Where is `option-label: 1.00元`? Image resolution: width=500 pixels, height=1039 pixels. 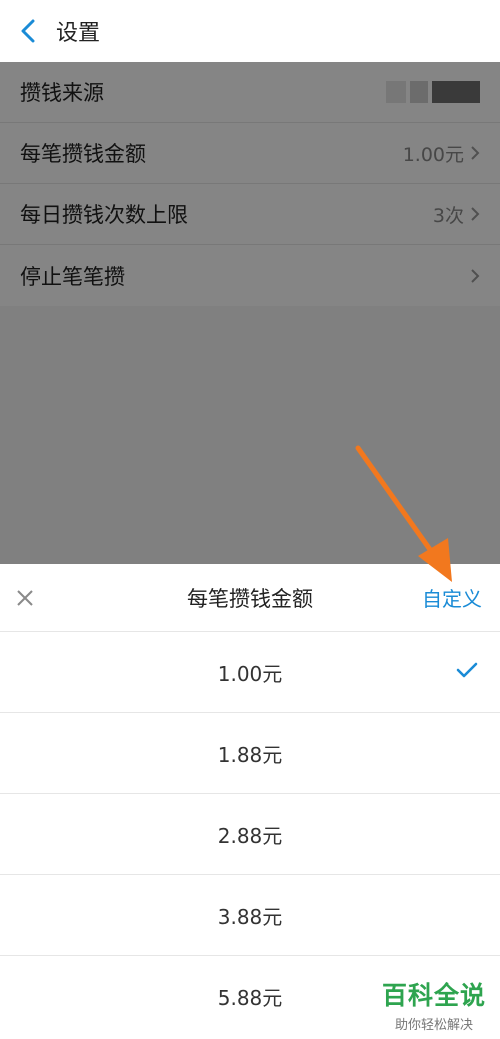 option-label: 1.00元 is located at coordinates (250, 673).